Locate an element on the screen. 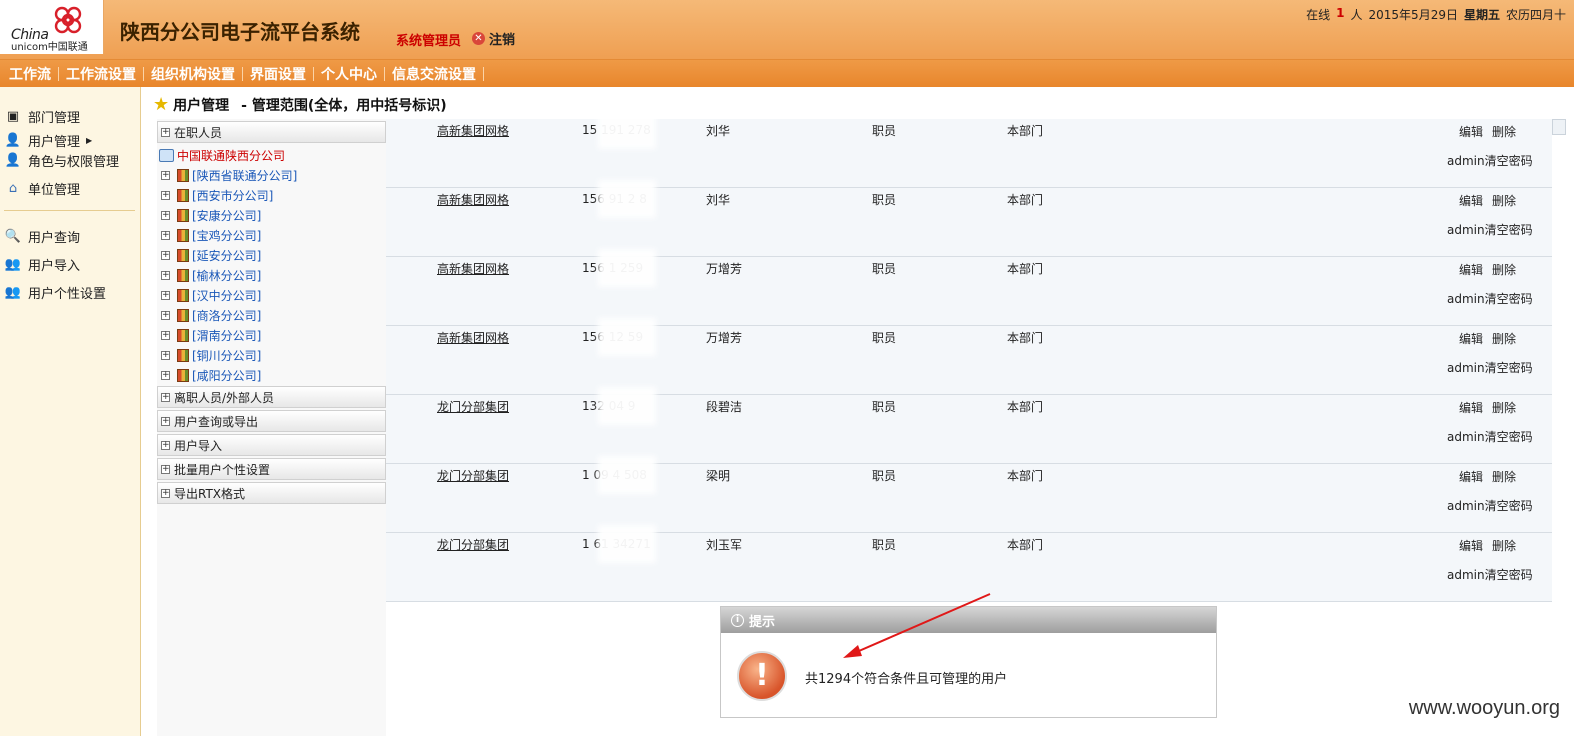  sidebar-item-user-query: 🔍 用户查询 is located at coordinates (42, 236).